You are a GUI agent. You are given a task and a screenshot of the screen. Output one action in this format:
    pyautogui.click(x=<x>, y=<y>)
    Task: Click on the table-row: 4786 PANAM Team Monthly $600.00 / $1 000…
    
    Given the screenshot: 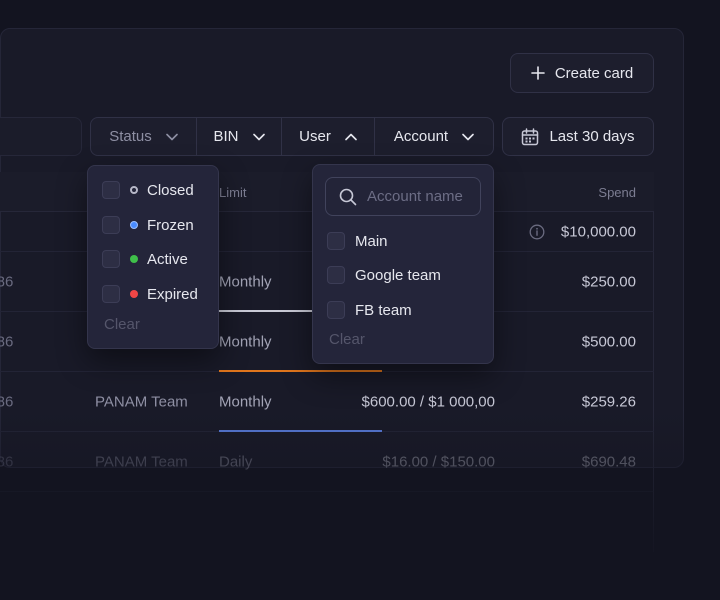 What is the action you would take?
    pyautogui.click(x=327, y=402)
    